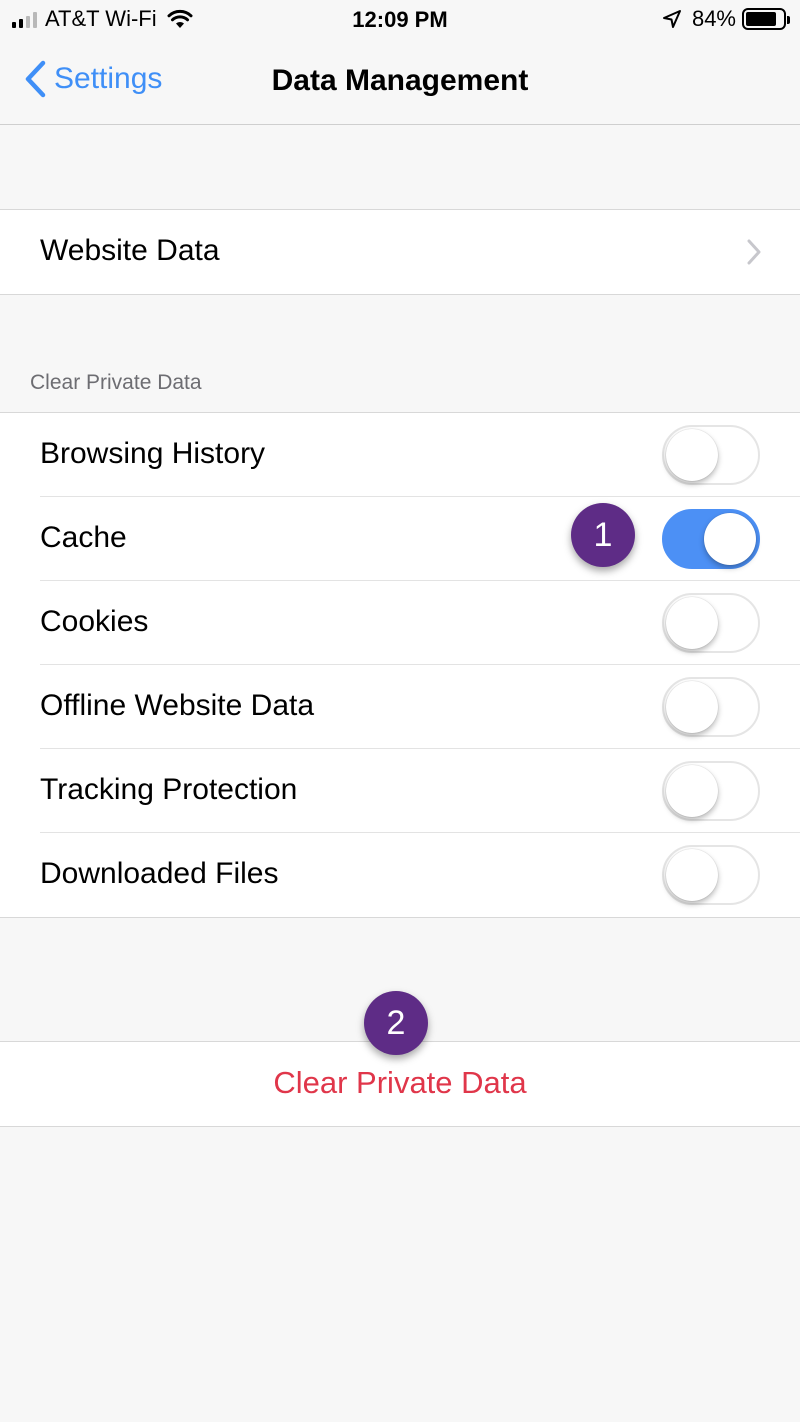  I want to click on website-data-group: Website Data, so click(400, 252).